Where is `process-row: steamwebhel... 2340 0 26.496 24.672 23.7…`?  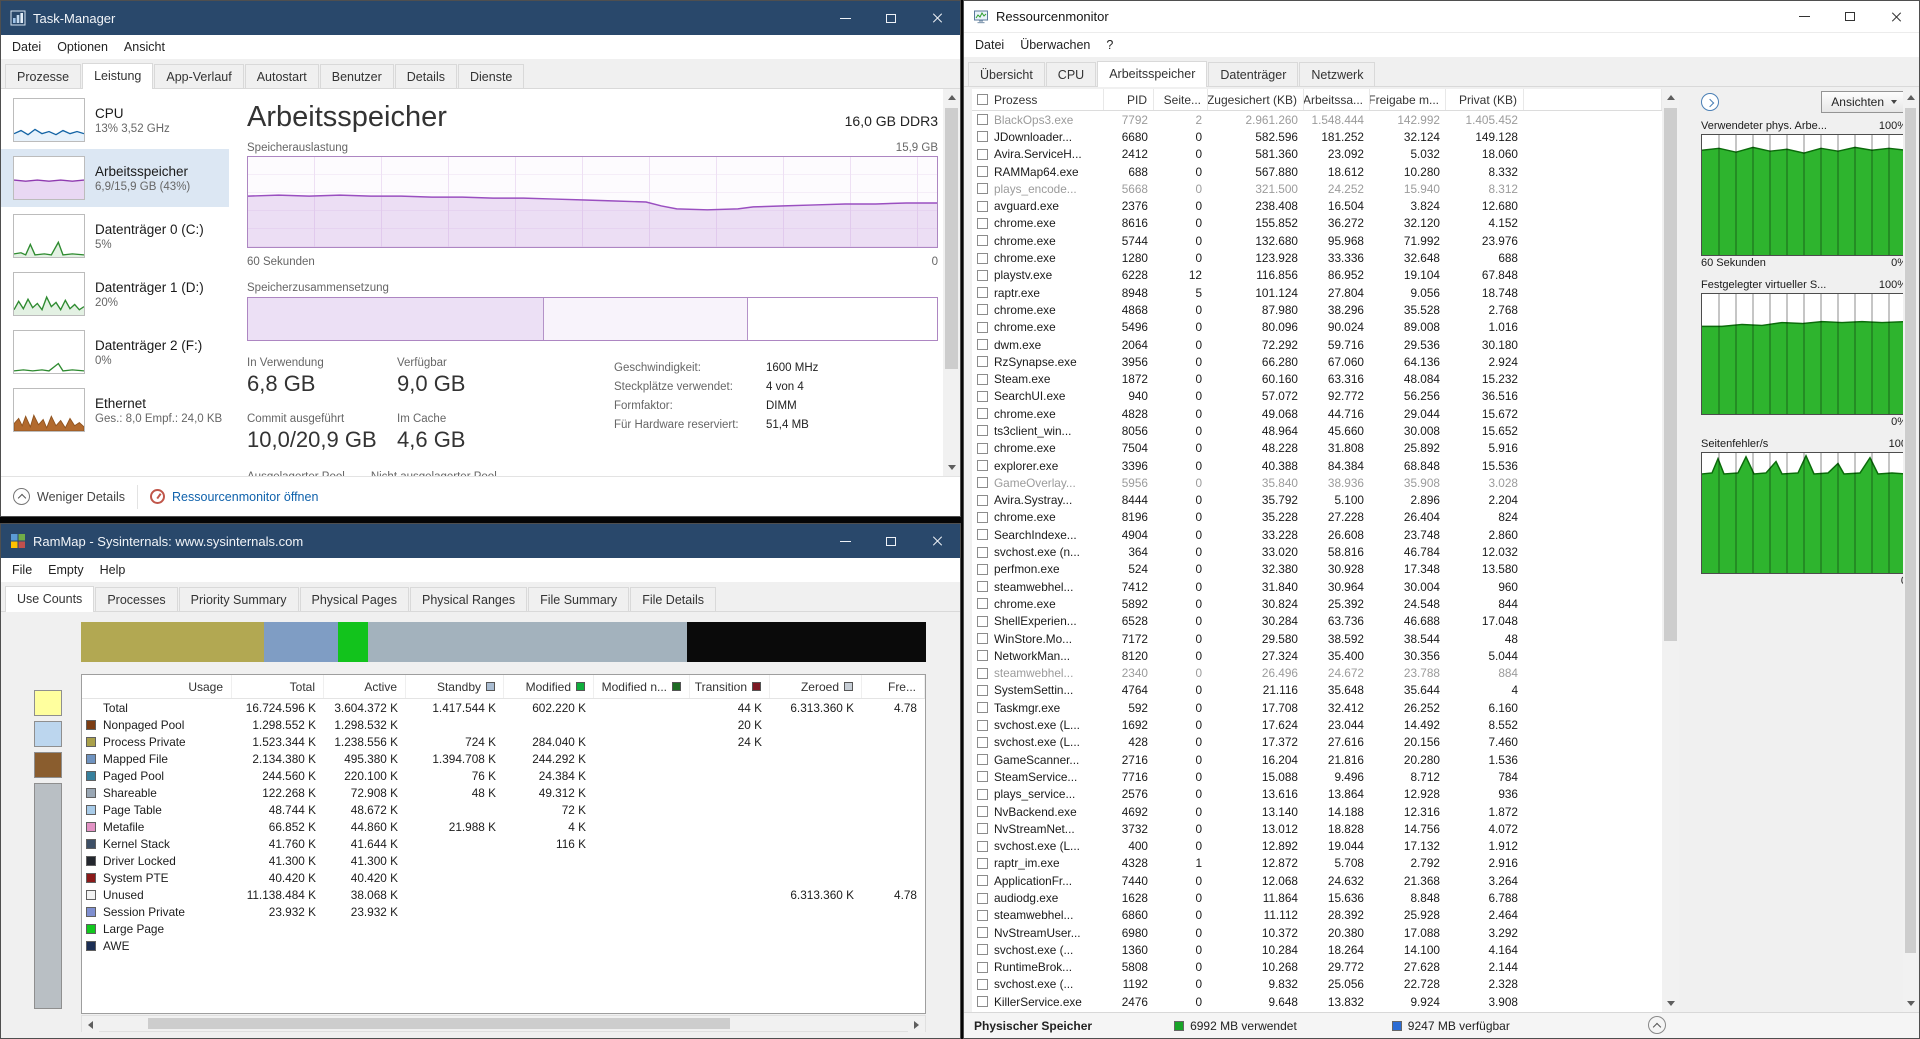
process-row: steamwebhel... 2340 0 26.496 24.672 23.7… is located at coordinates (1317, 673).